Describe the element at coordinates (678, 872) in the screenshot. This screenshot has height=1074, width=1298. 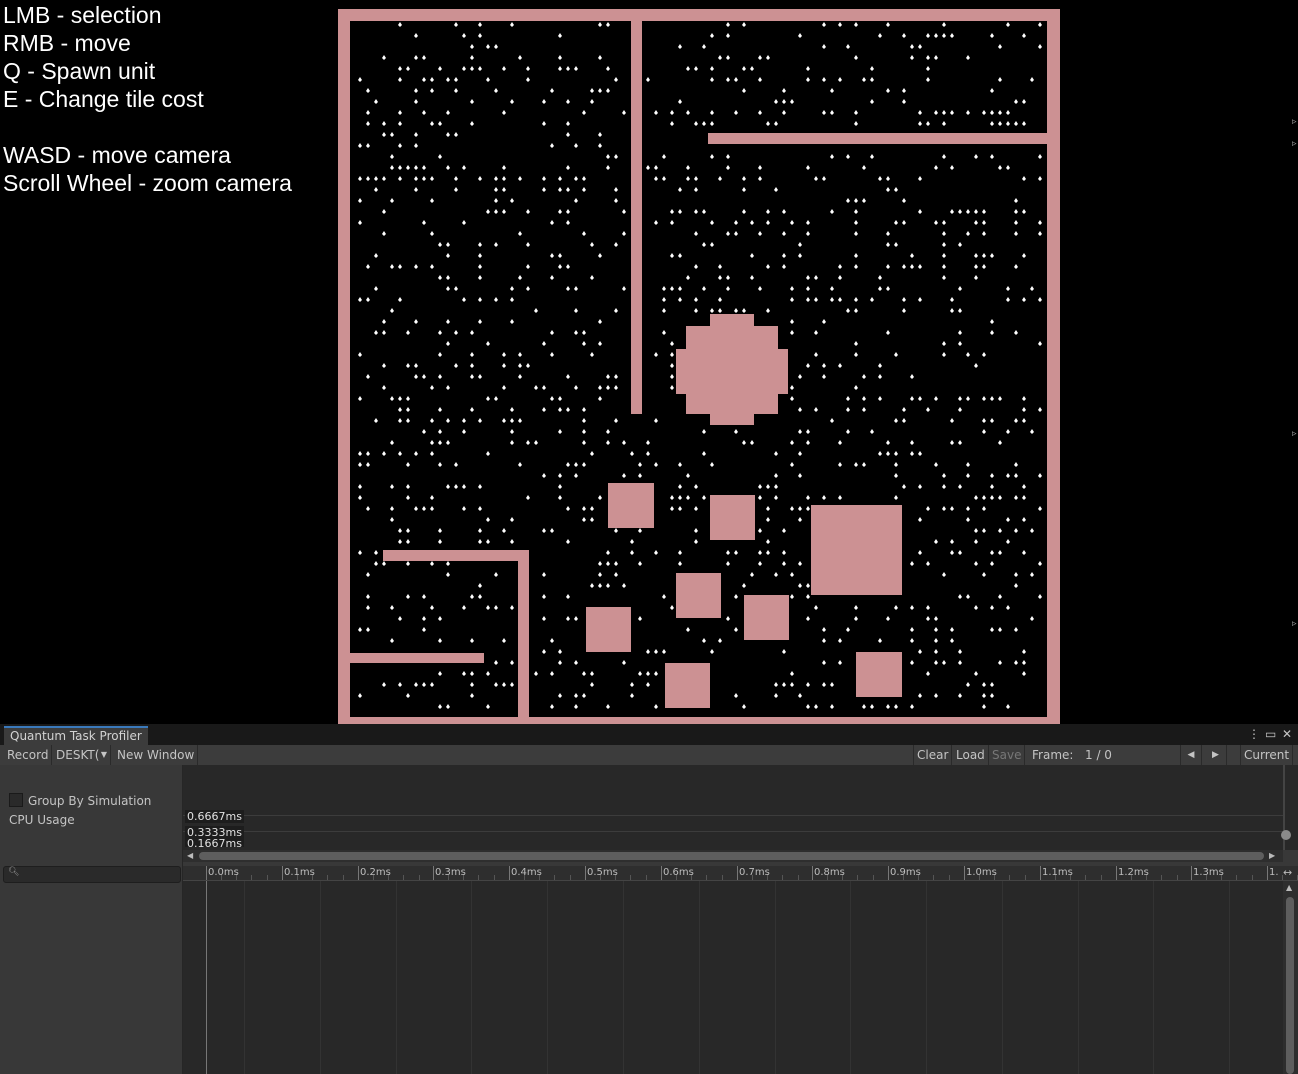
I see `ruler-label: 0.6ms` at that location.